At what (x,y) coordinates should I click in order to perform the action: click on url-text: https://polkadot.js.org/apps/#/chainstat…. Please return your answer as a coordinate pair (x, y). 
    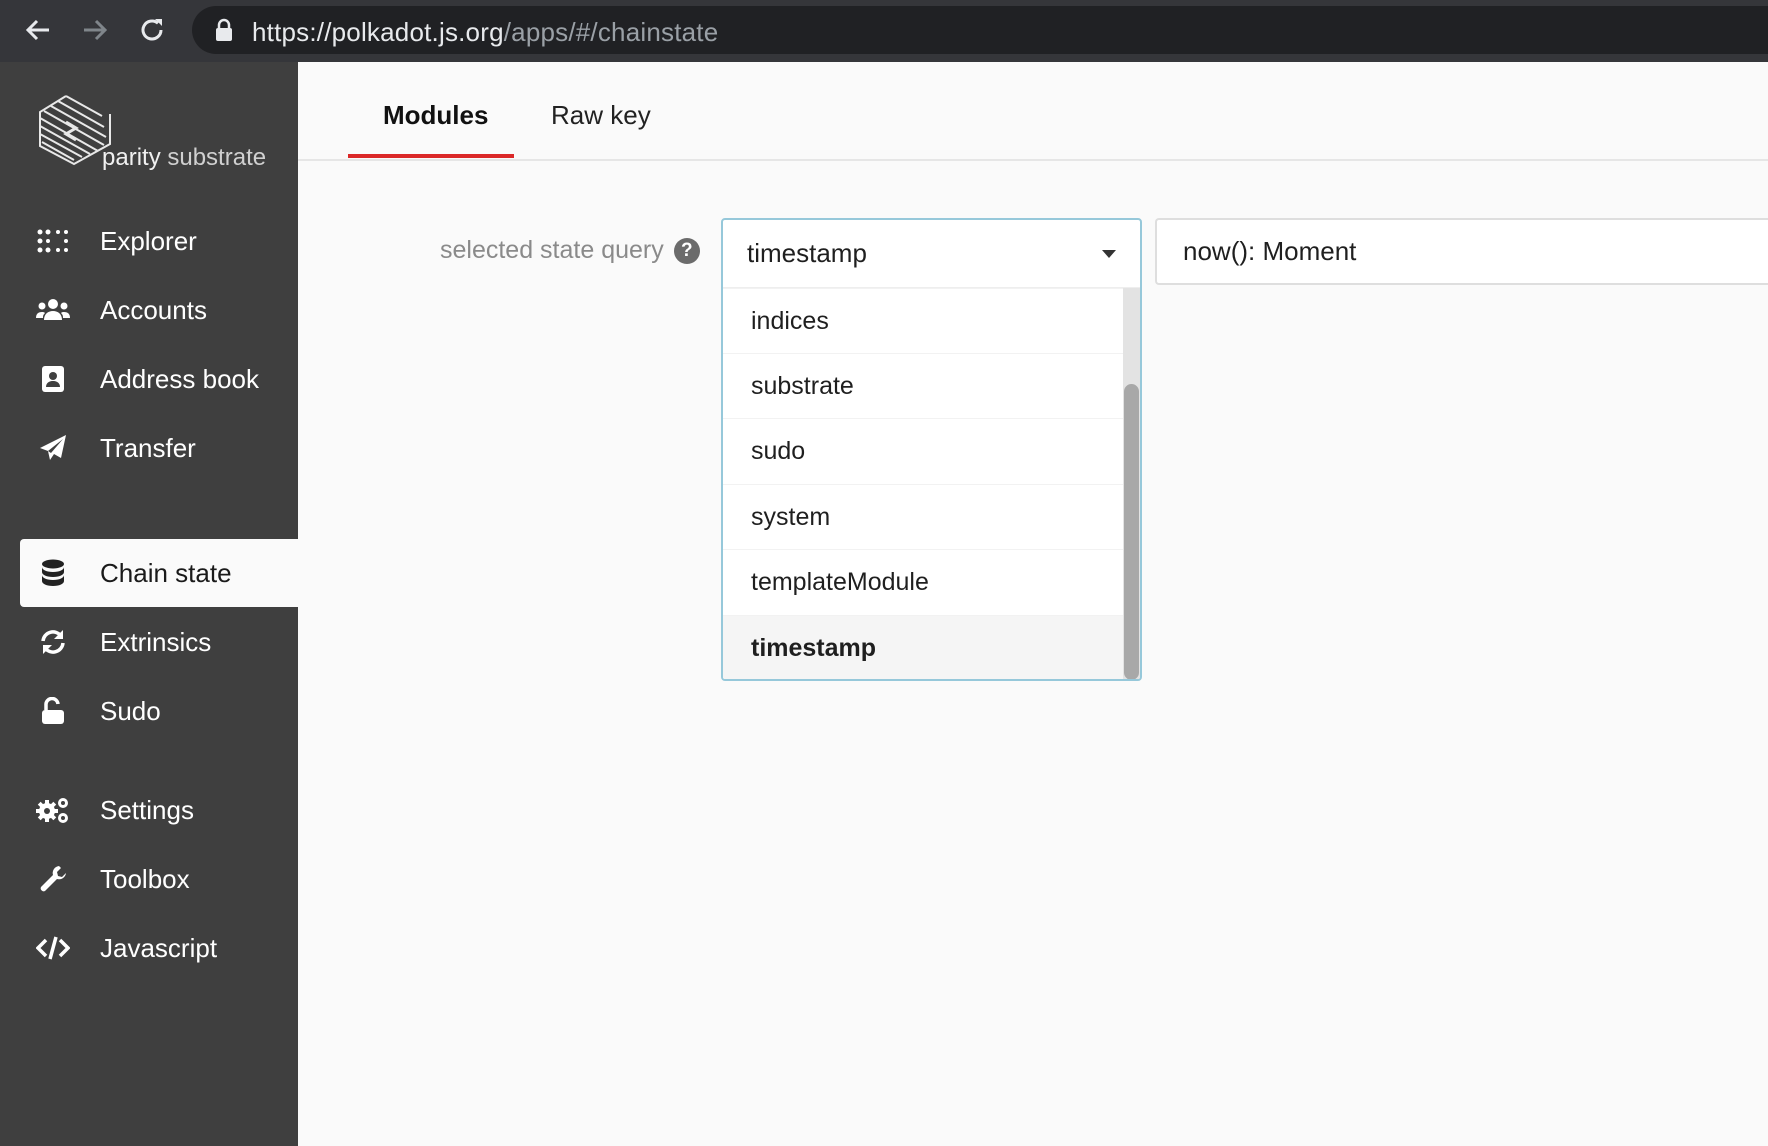
    Looking at the image, I should click on (485, 32).